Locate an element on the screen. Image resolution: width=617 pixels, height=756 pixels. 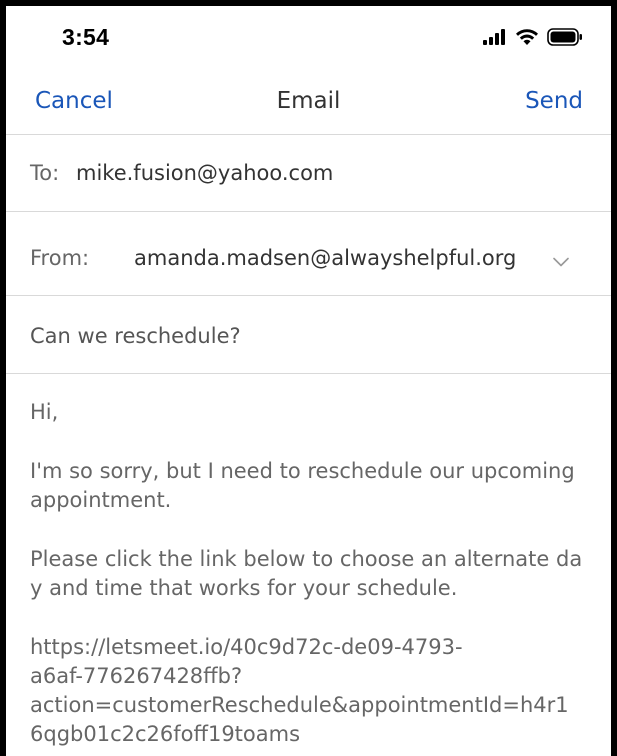
page-title: Email is located at coordinates (308, 101).